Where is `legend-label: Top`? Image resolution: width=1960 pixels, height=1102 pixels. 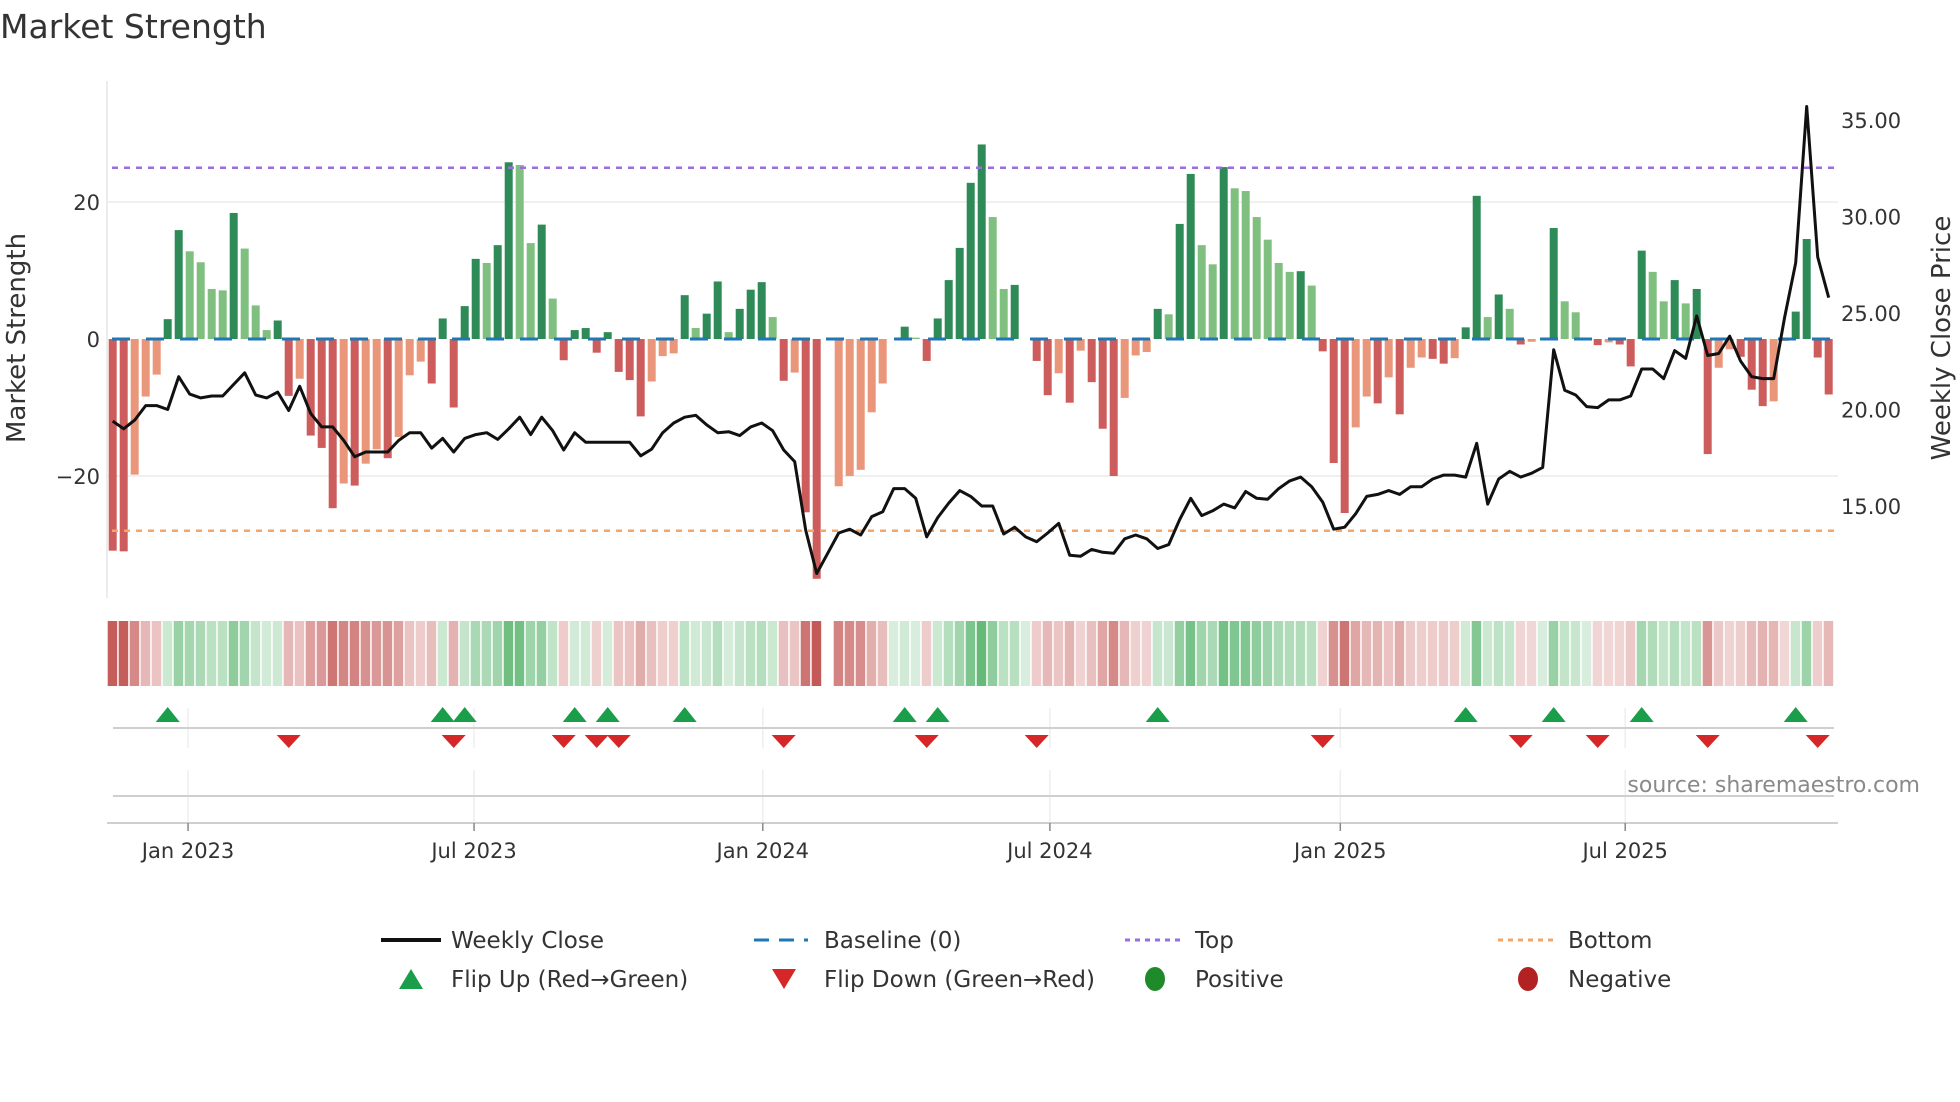
legend-label: Top is located at coordinates (1214, 941).